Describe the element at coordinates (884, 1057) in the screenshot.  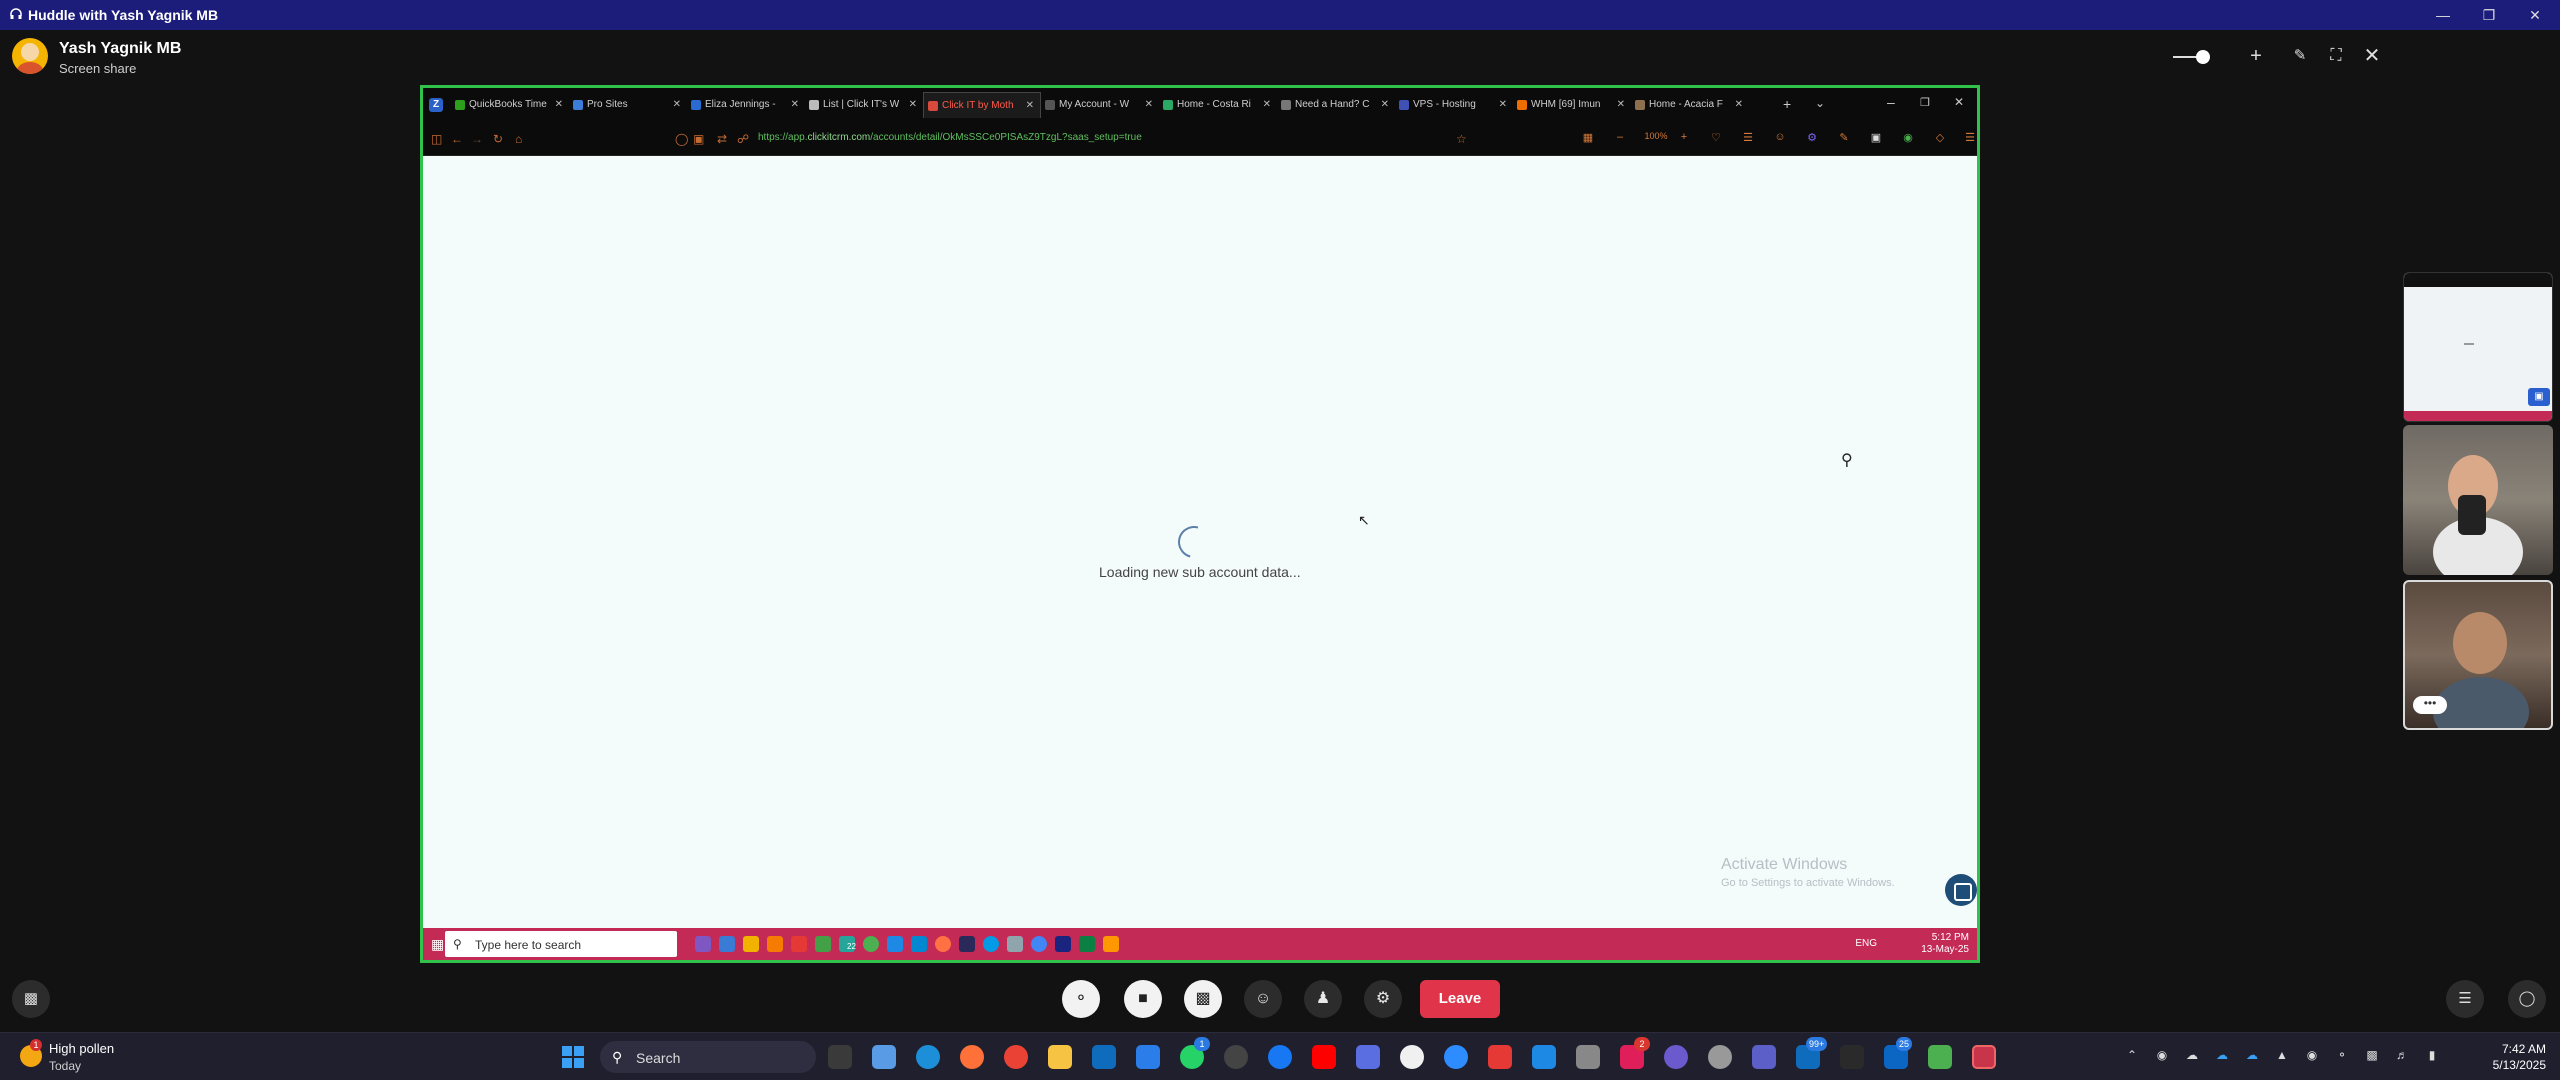
I see `copilot-icon` at that location.